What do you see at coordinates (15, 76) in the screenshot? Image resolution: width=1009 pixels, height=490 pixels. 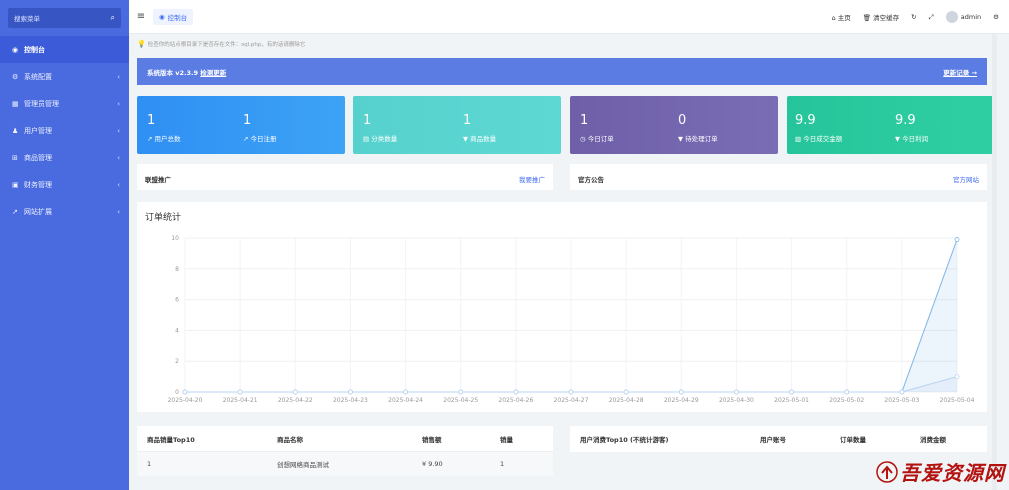 I see `settings-icon: ⚙` at bounding box center [15, 76].